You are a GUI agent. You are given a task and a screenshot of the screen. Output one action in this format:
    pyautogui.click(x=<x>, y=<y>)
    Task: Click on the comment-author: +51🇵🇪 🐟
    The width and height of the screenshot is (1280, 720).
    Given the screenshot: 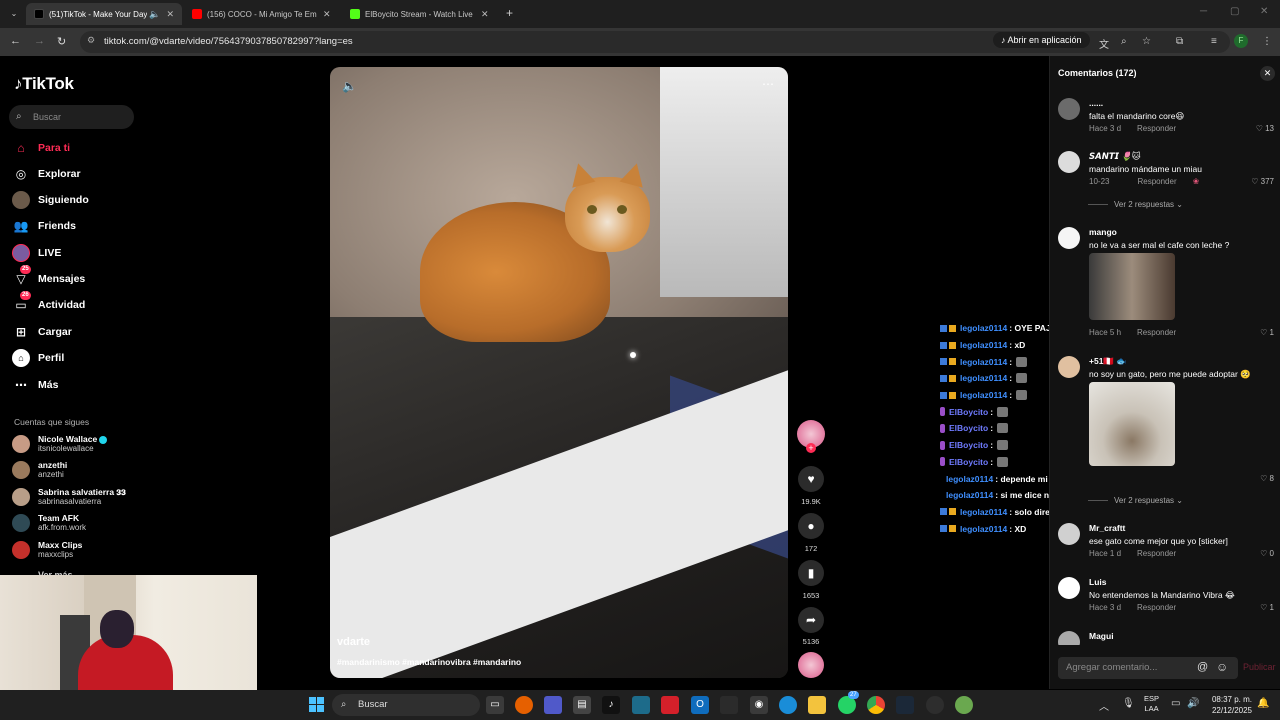 What is the action you would take?
    pyautogui.click(x=1108, y=361)
    